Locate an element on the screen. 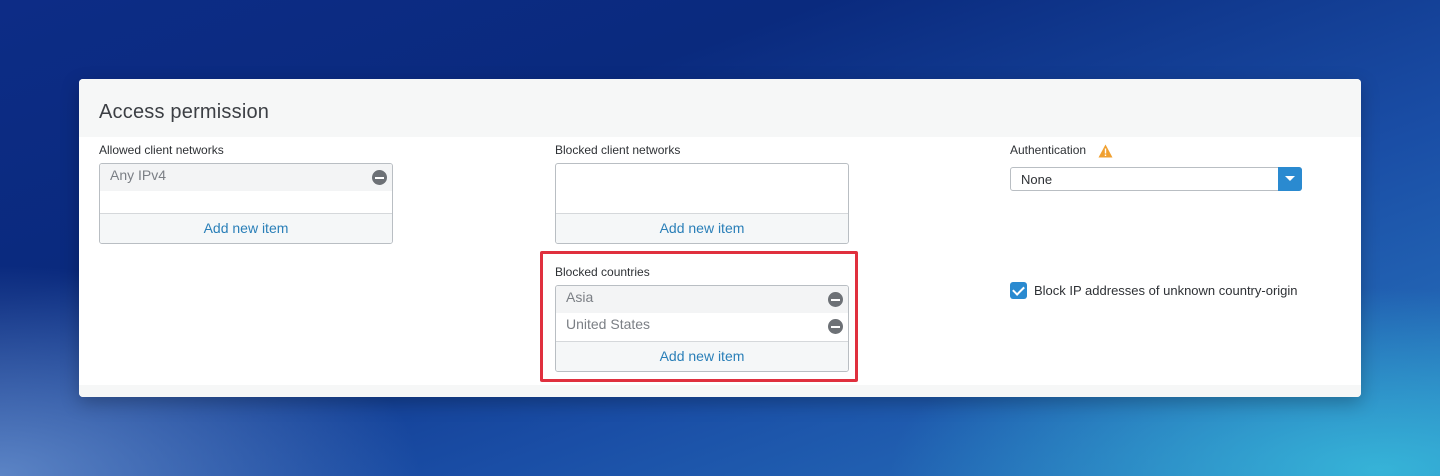 Image resolution: width=1440 pixels, height=476 pixels. chevron-down-icon is located at coordinates (1290, 179).